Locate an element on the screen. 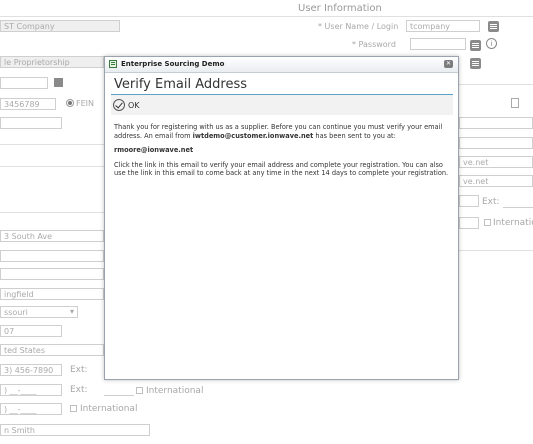  address-line-3-field is located at coordinates (52, 274).